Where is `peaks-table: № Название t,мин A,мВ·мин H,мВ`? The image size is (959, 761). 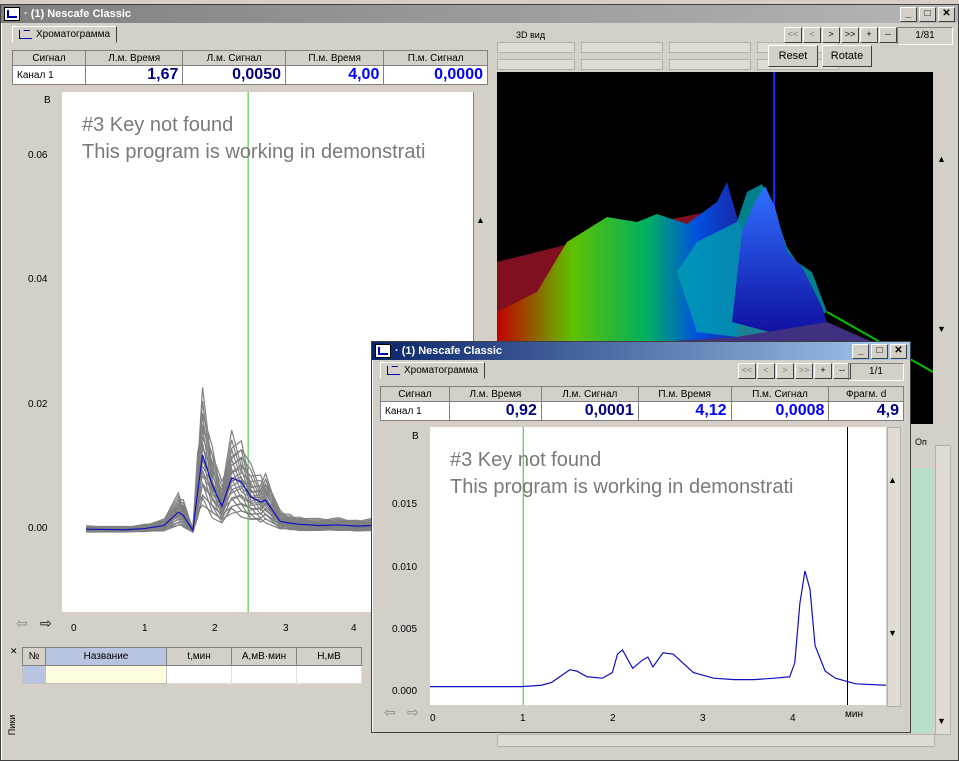
peaks-table: № Название t,мин A,мВ·мин H,мВ is located at coordinates (192, 665).